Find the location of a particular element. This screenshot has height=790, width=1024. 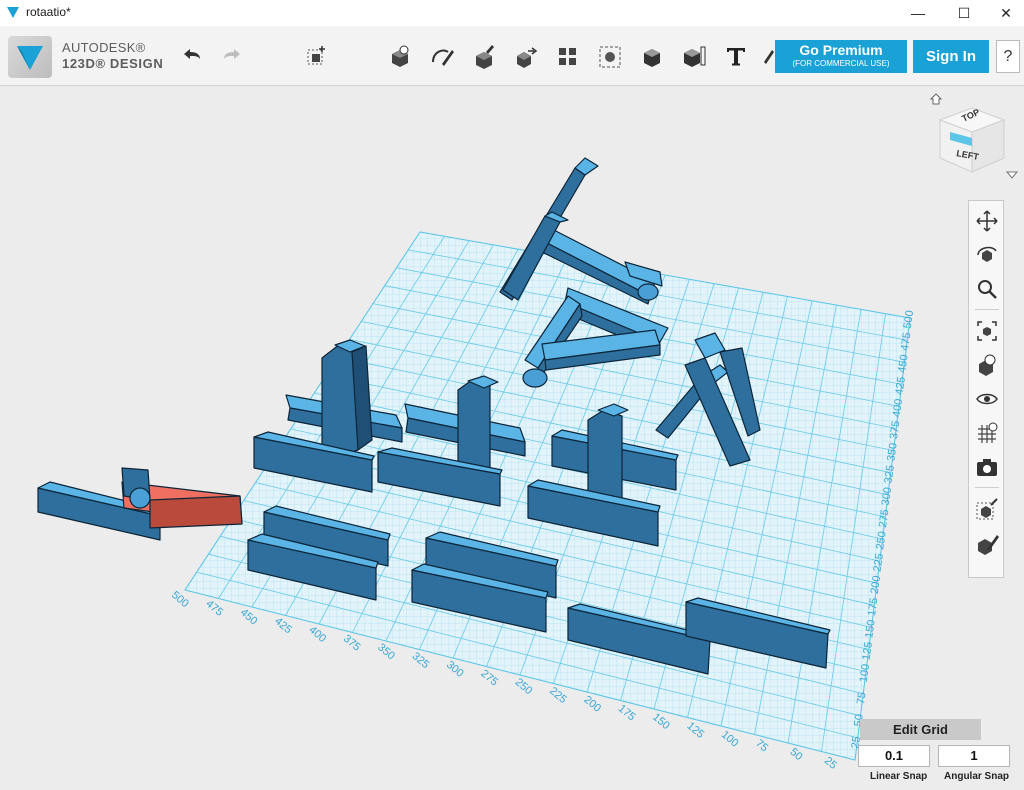

transform-icon is located at coordinates (316, 55).